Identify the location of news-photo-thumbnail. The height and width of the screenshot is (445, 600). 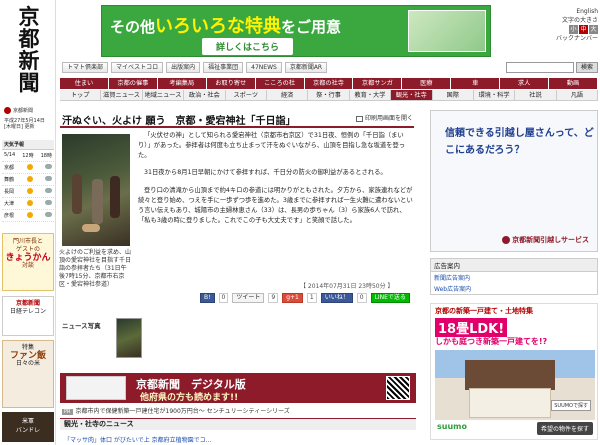
(129, 338).